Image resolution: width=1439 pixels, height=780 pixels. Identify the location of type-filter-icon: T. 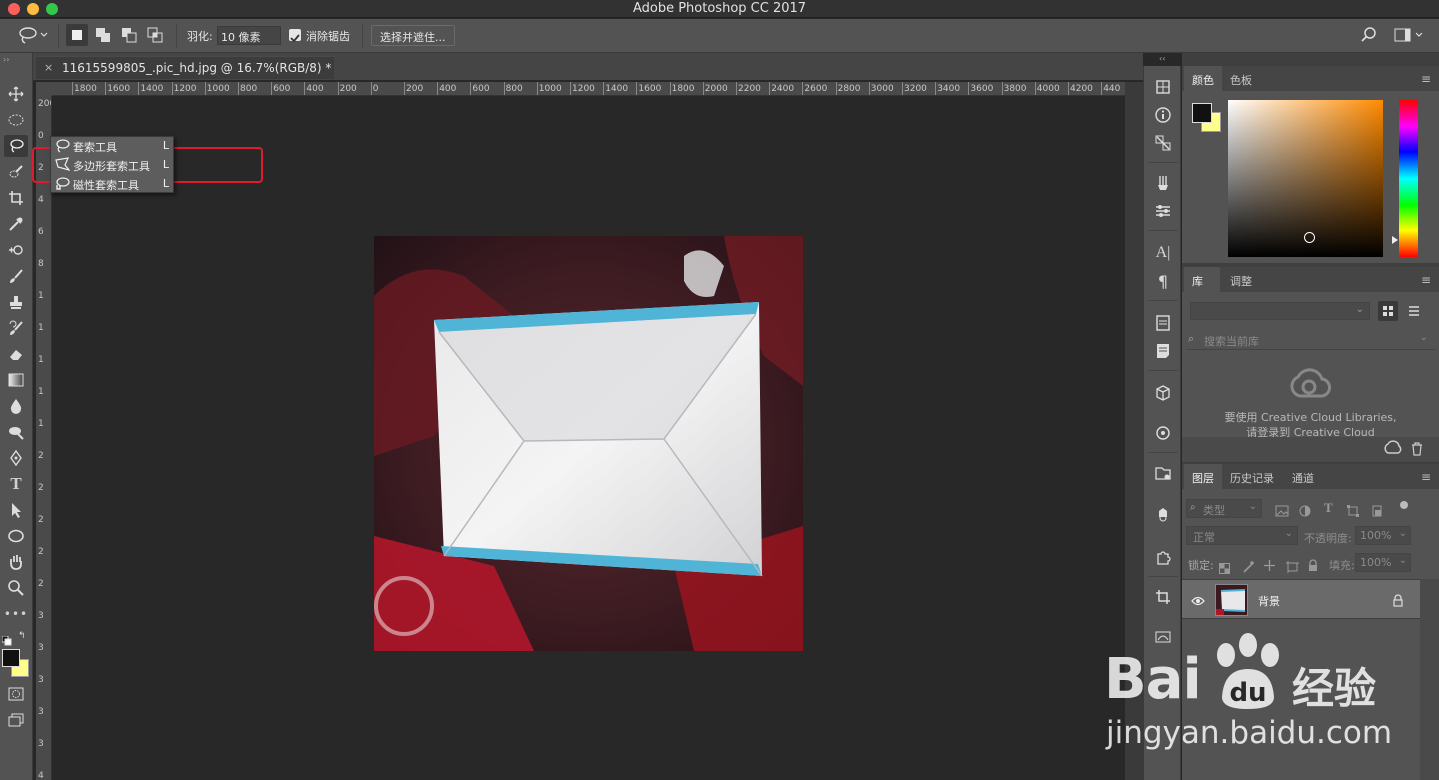
(1328, 508).